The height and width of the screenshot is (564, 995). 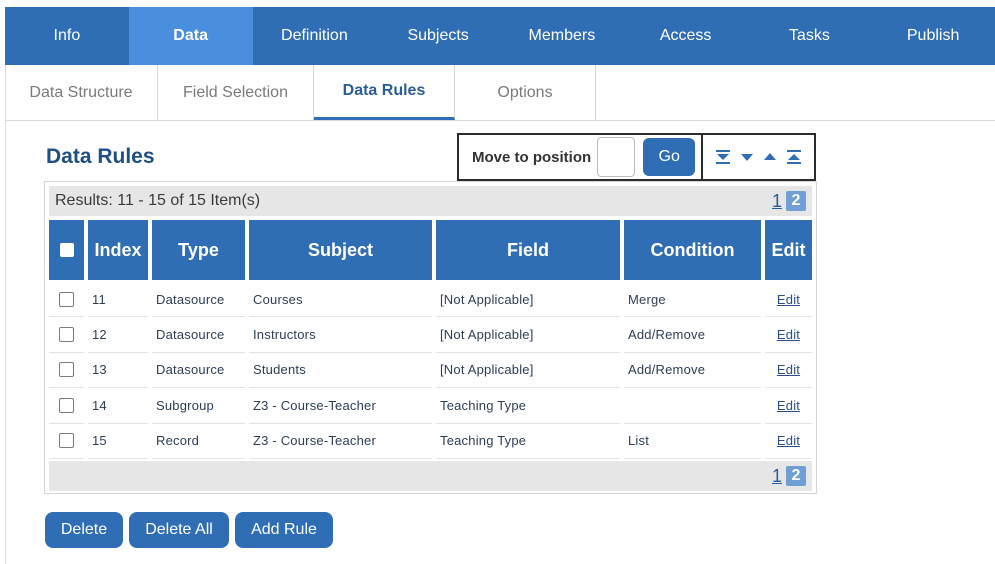 I want to click on subtab-options: Options, so click(x=525, y=92).